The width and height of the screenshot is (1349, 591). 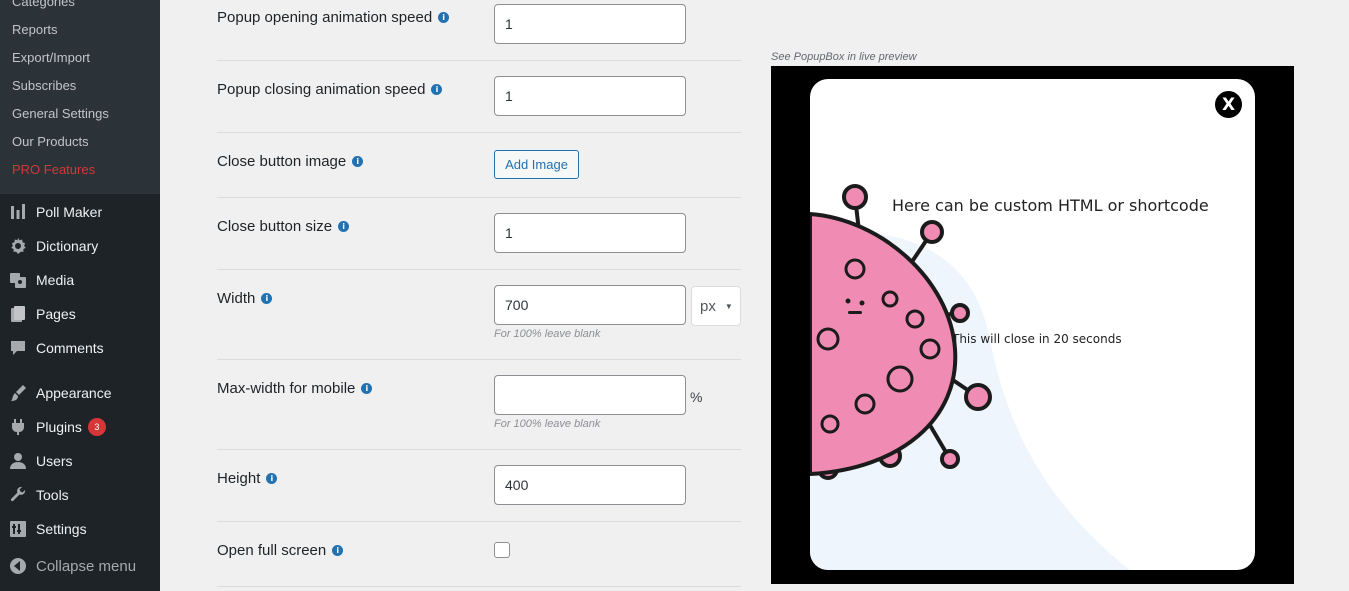 What do you see at coordinates (547, 424) in the screenshot?
I see `max-width-hint: For 100% leave blank` at bounding box center [547, 424].